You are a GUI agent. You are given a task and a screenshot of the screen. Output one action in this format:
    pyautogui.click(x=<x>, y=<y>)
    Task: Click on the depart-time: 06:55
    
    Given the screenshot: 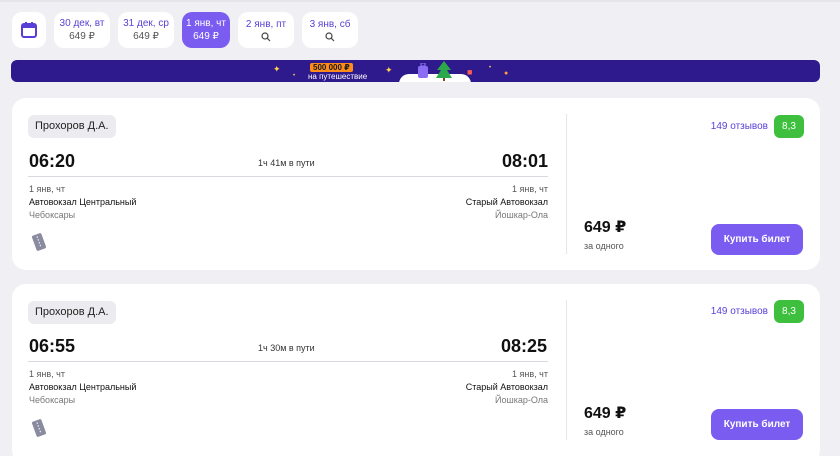 What is the action you would take?
    pyautogui.click(x=52, y=346)
    